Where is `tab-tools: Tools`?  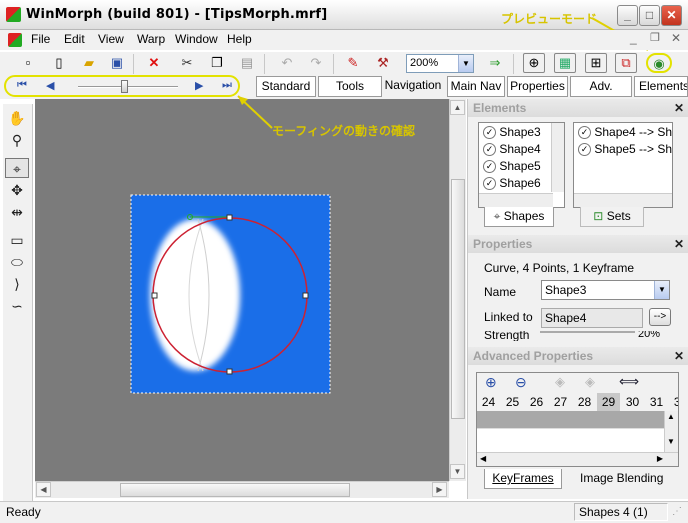
tab-tools: Tools is located at coordinates (350, 86).